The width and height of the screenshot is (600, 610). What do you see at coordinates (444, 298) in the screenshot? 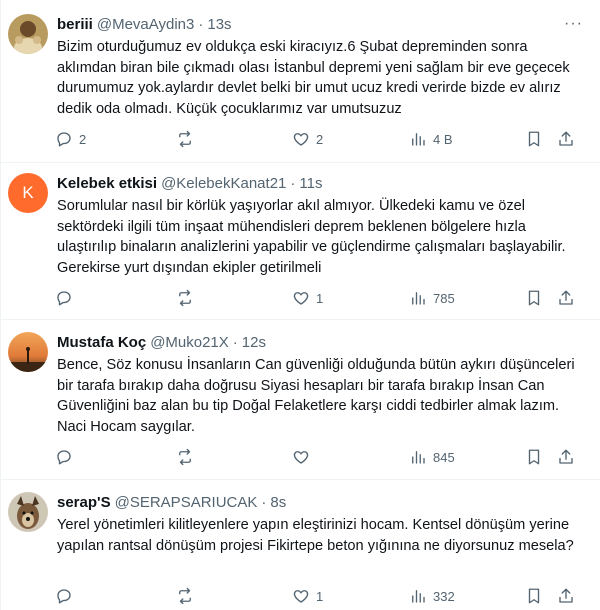
I see `view-count: 785` at bounding box center [444, 298].